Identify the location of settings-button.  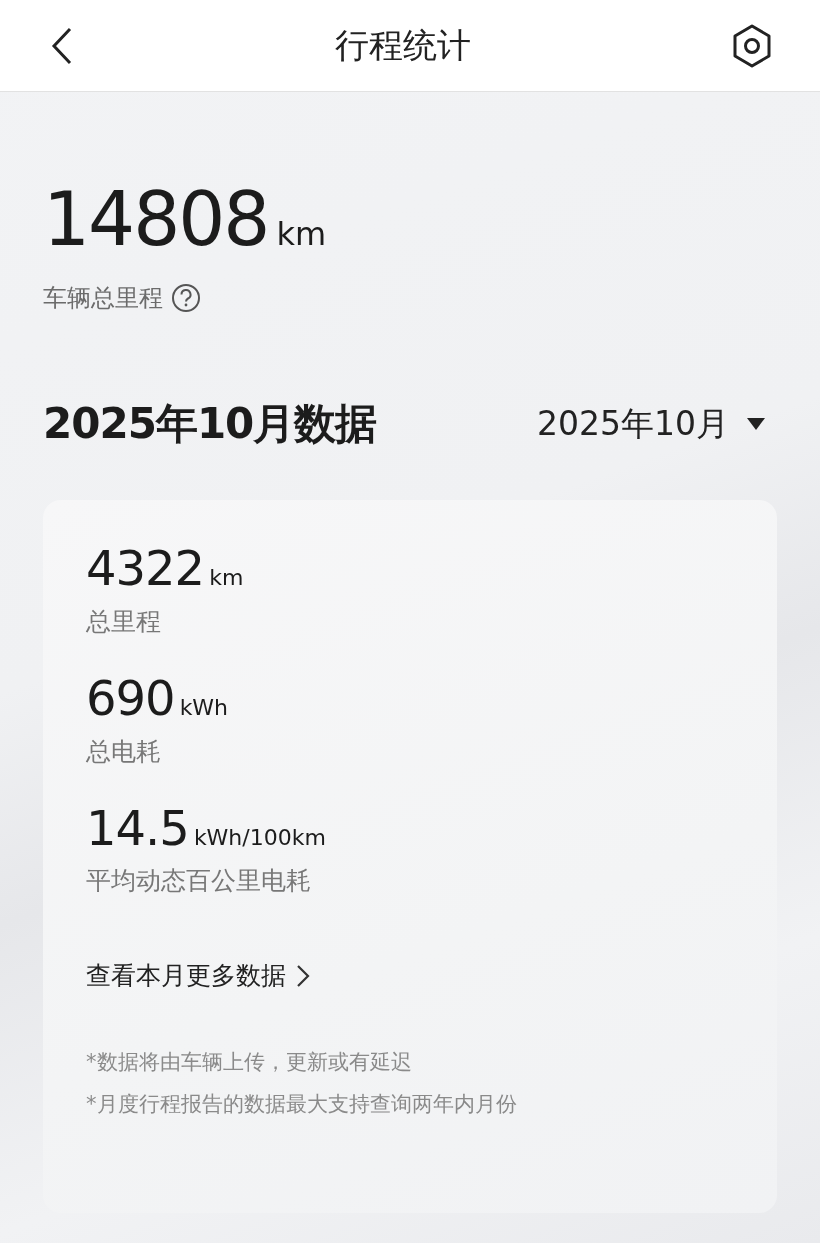
(752, 45).